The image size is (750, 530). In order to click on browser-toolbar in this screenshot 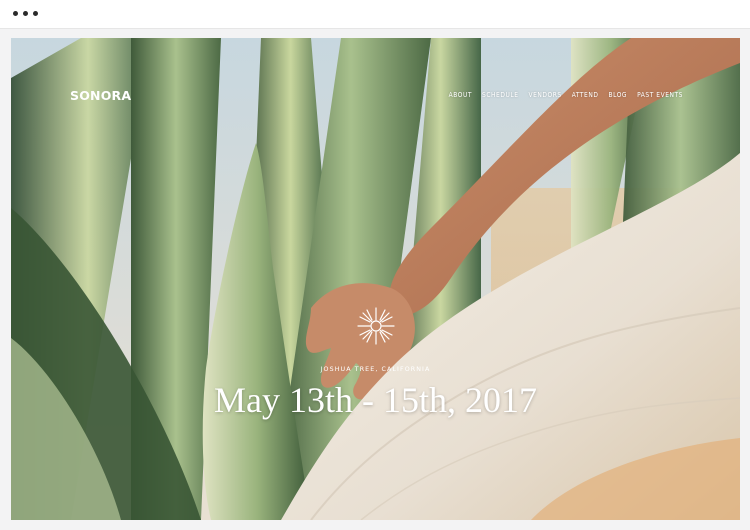, I will do `click(375, 14)`.